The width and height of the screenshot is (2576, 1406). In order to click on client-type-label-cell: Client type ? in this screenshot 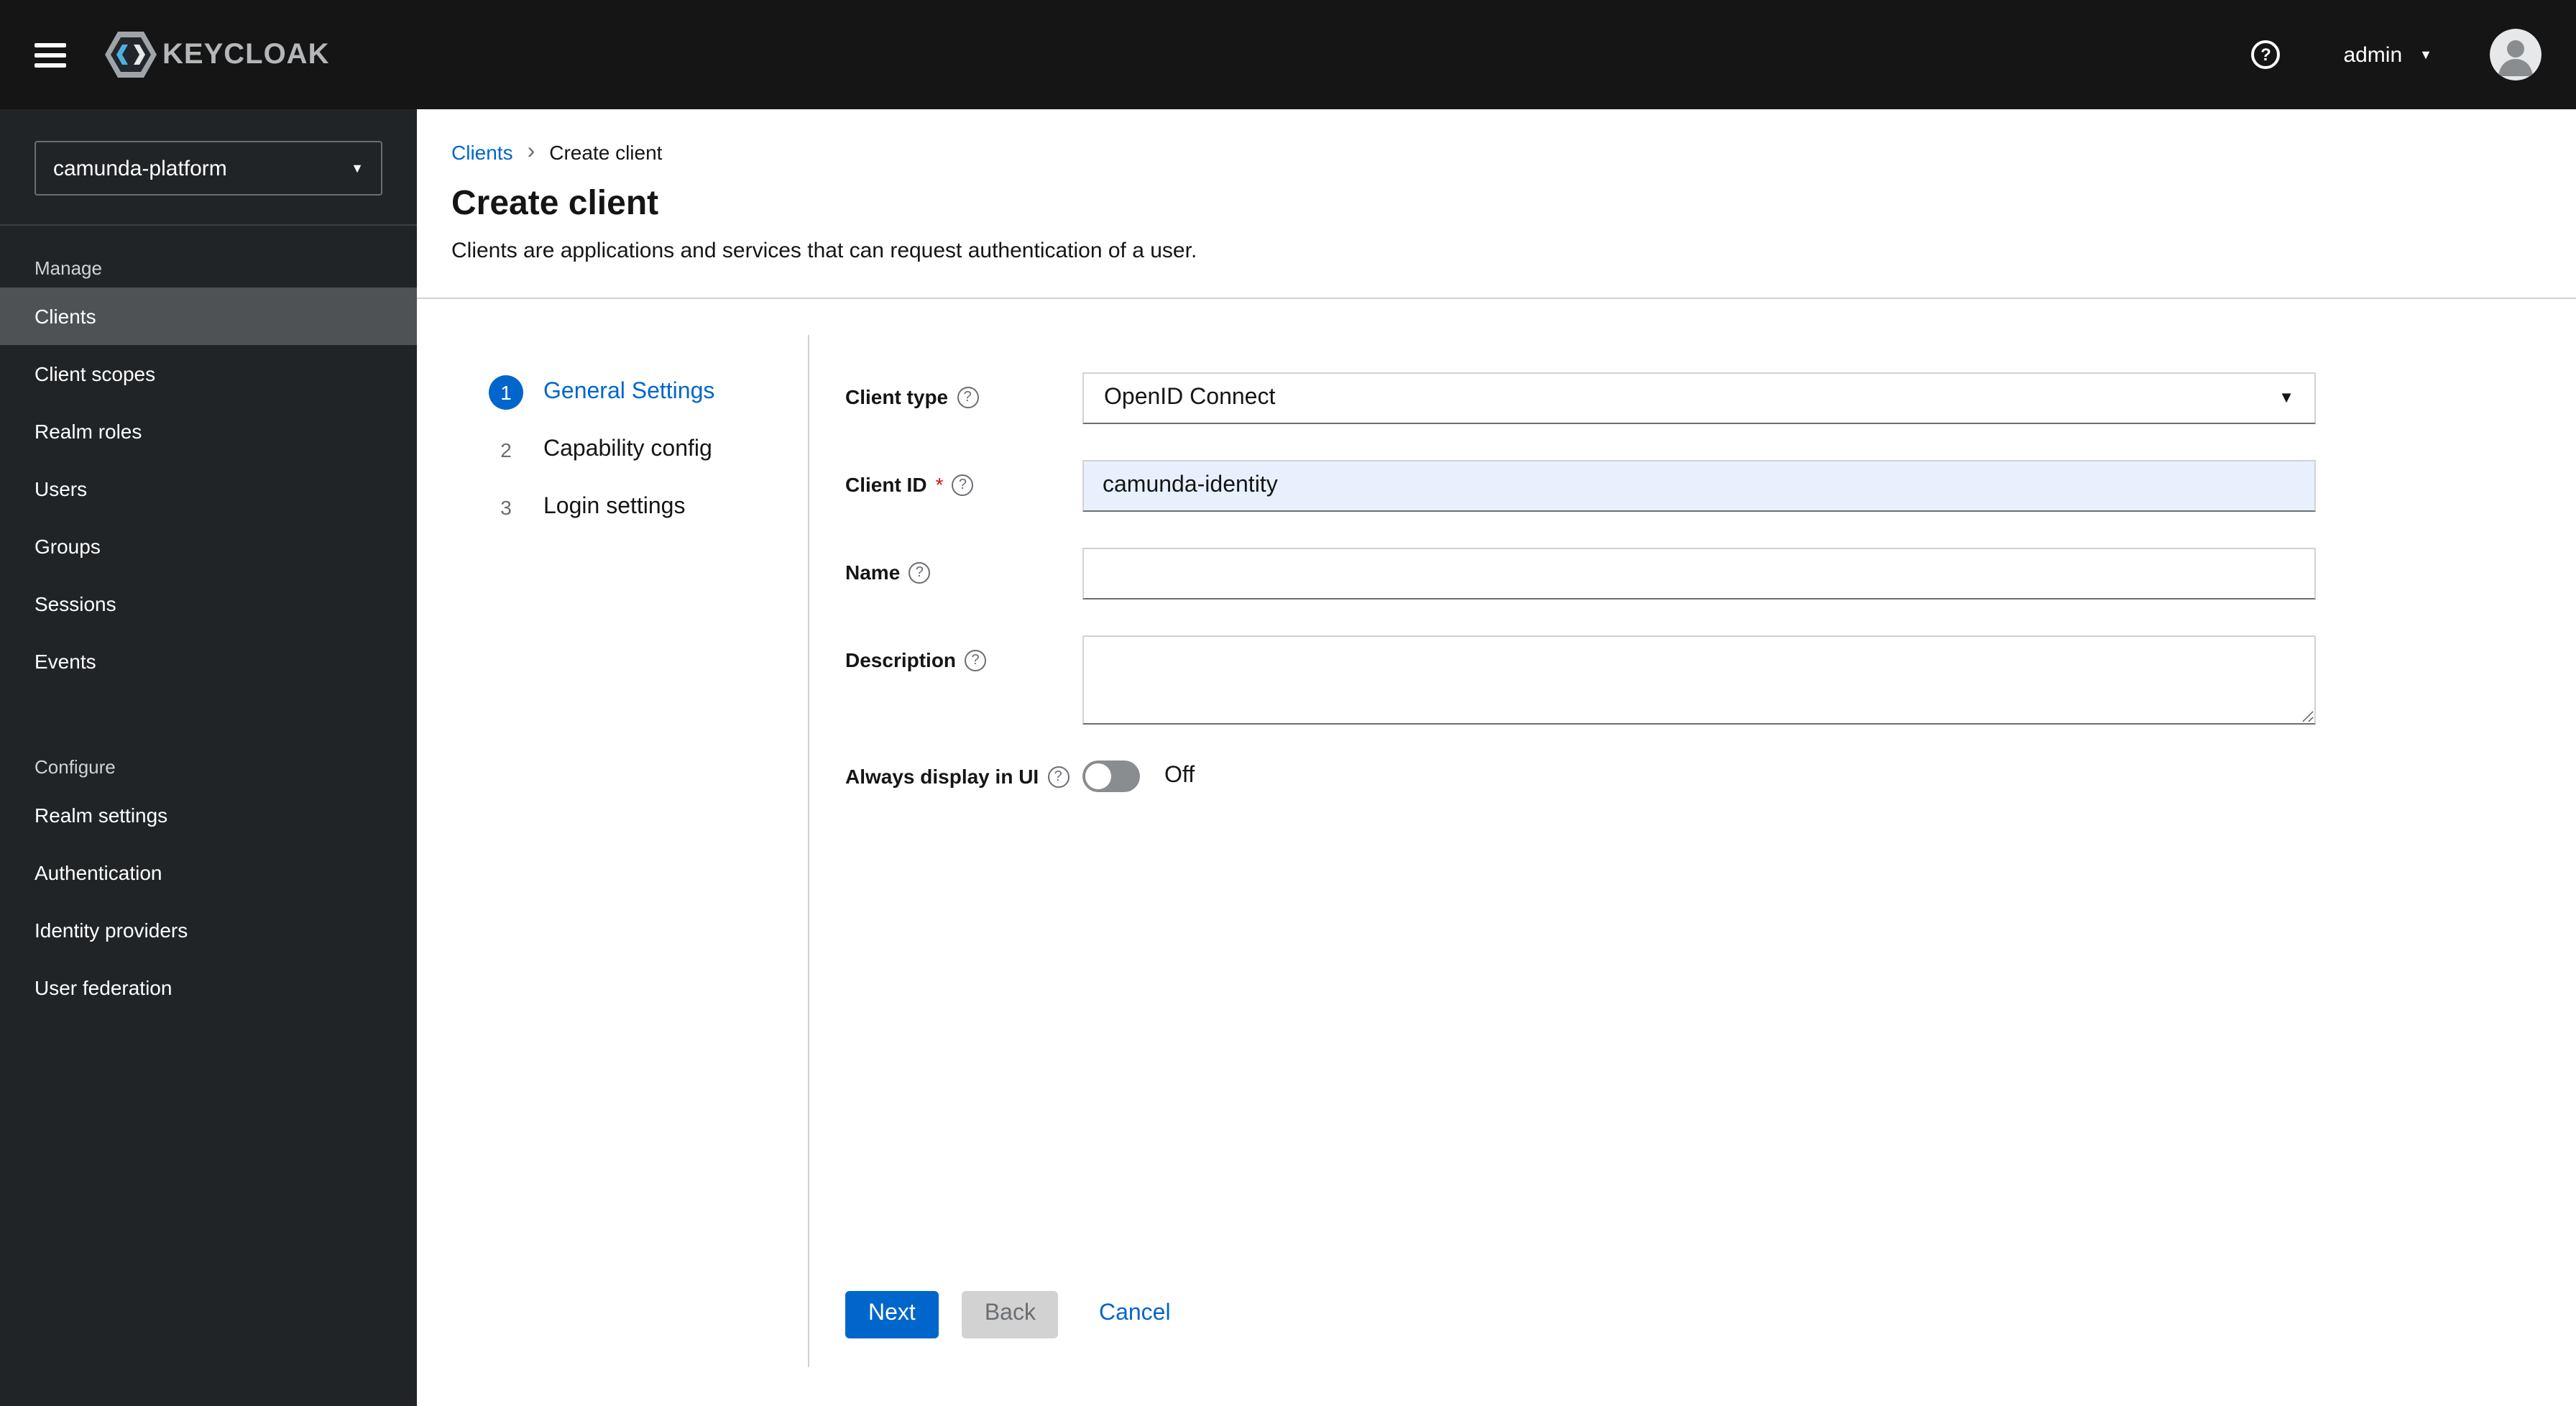, I will do `click(963, 398)`.